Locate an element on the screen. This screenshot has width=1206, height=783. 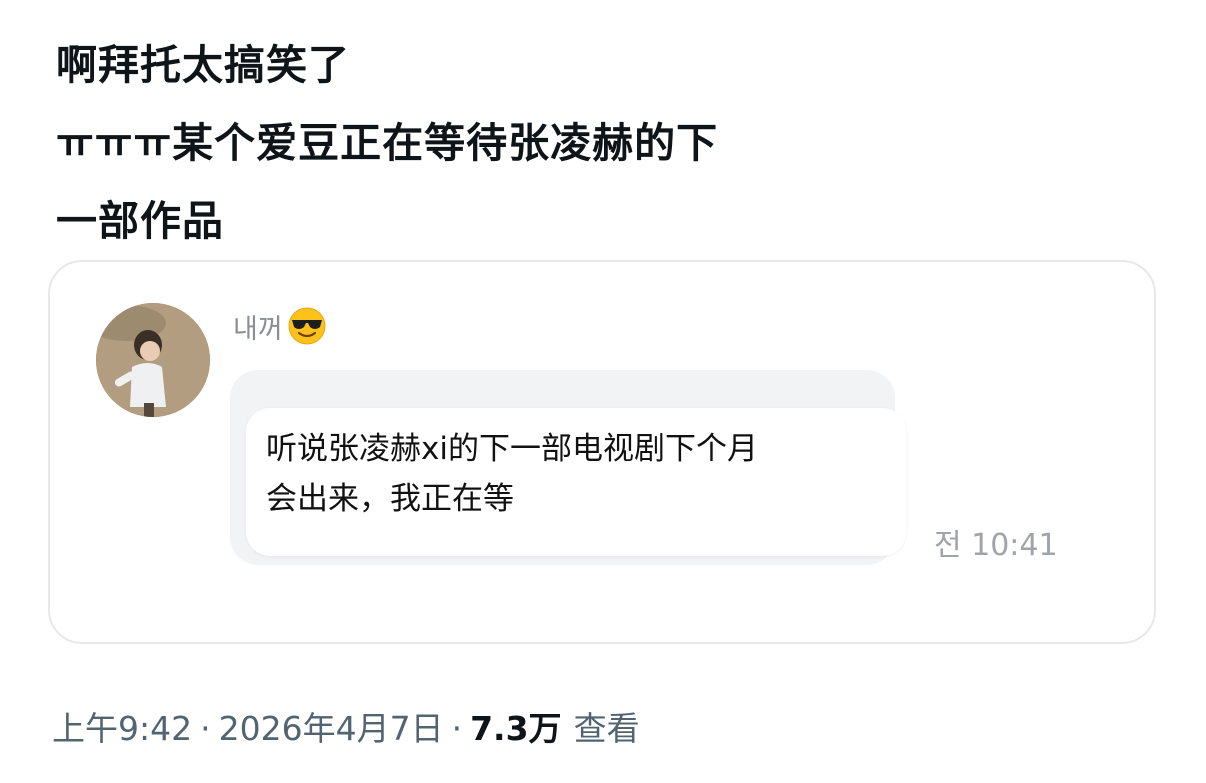
sender-name: 내꺼 is located at coordinates (280, 326).